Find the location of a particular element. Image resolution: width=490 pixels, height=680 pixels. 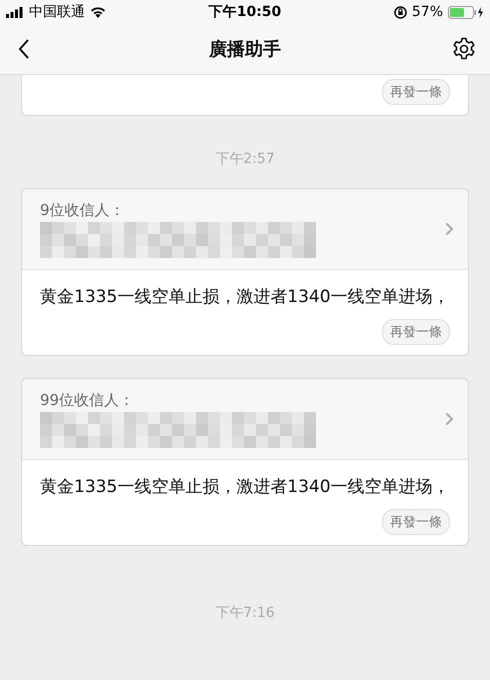

recipients-header: 9位收信人： is located at coordinates (245, 229).